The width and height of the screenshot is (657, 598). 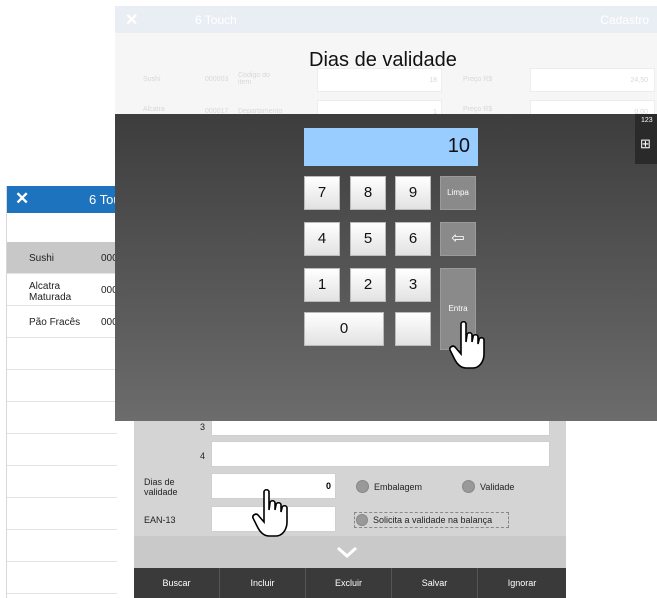 What do you see at coordinates (154, 109) in the screenshot?
I see `faded-row-name: Alcatra` at bounding box center [154, 109].